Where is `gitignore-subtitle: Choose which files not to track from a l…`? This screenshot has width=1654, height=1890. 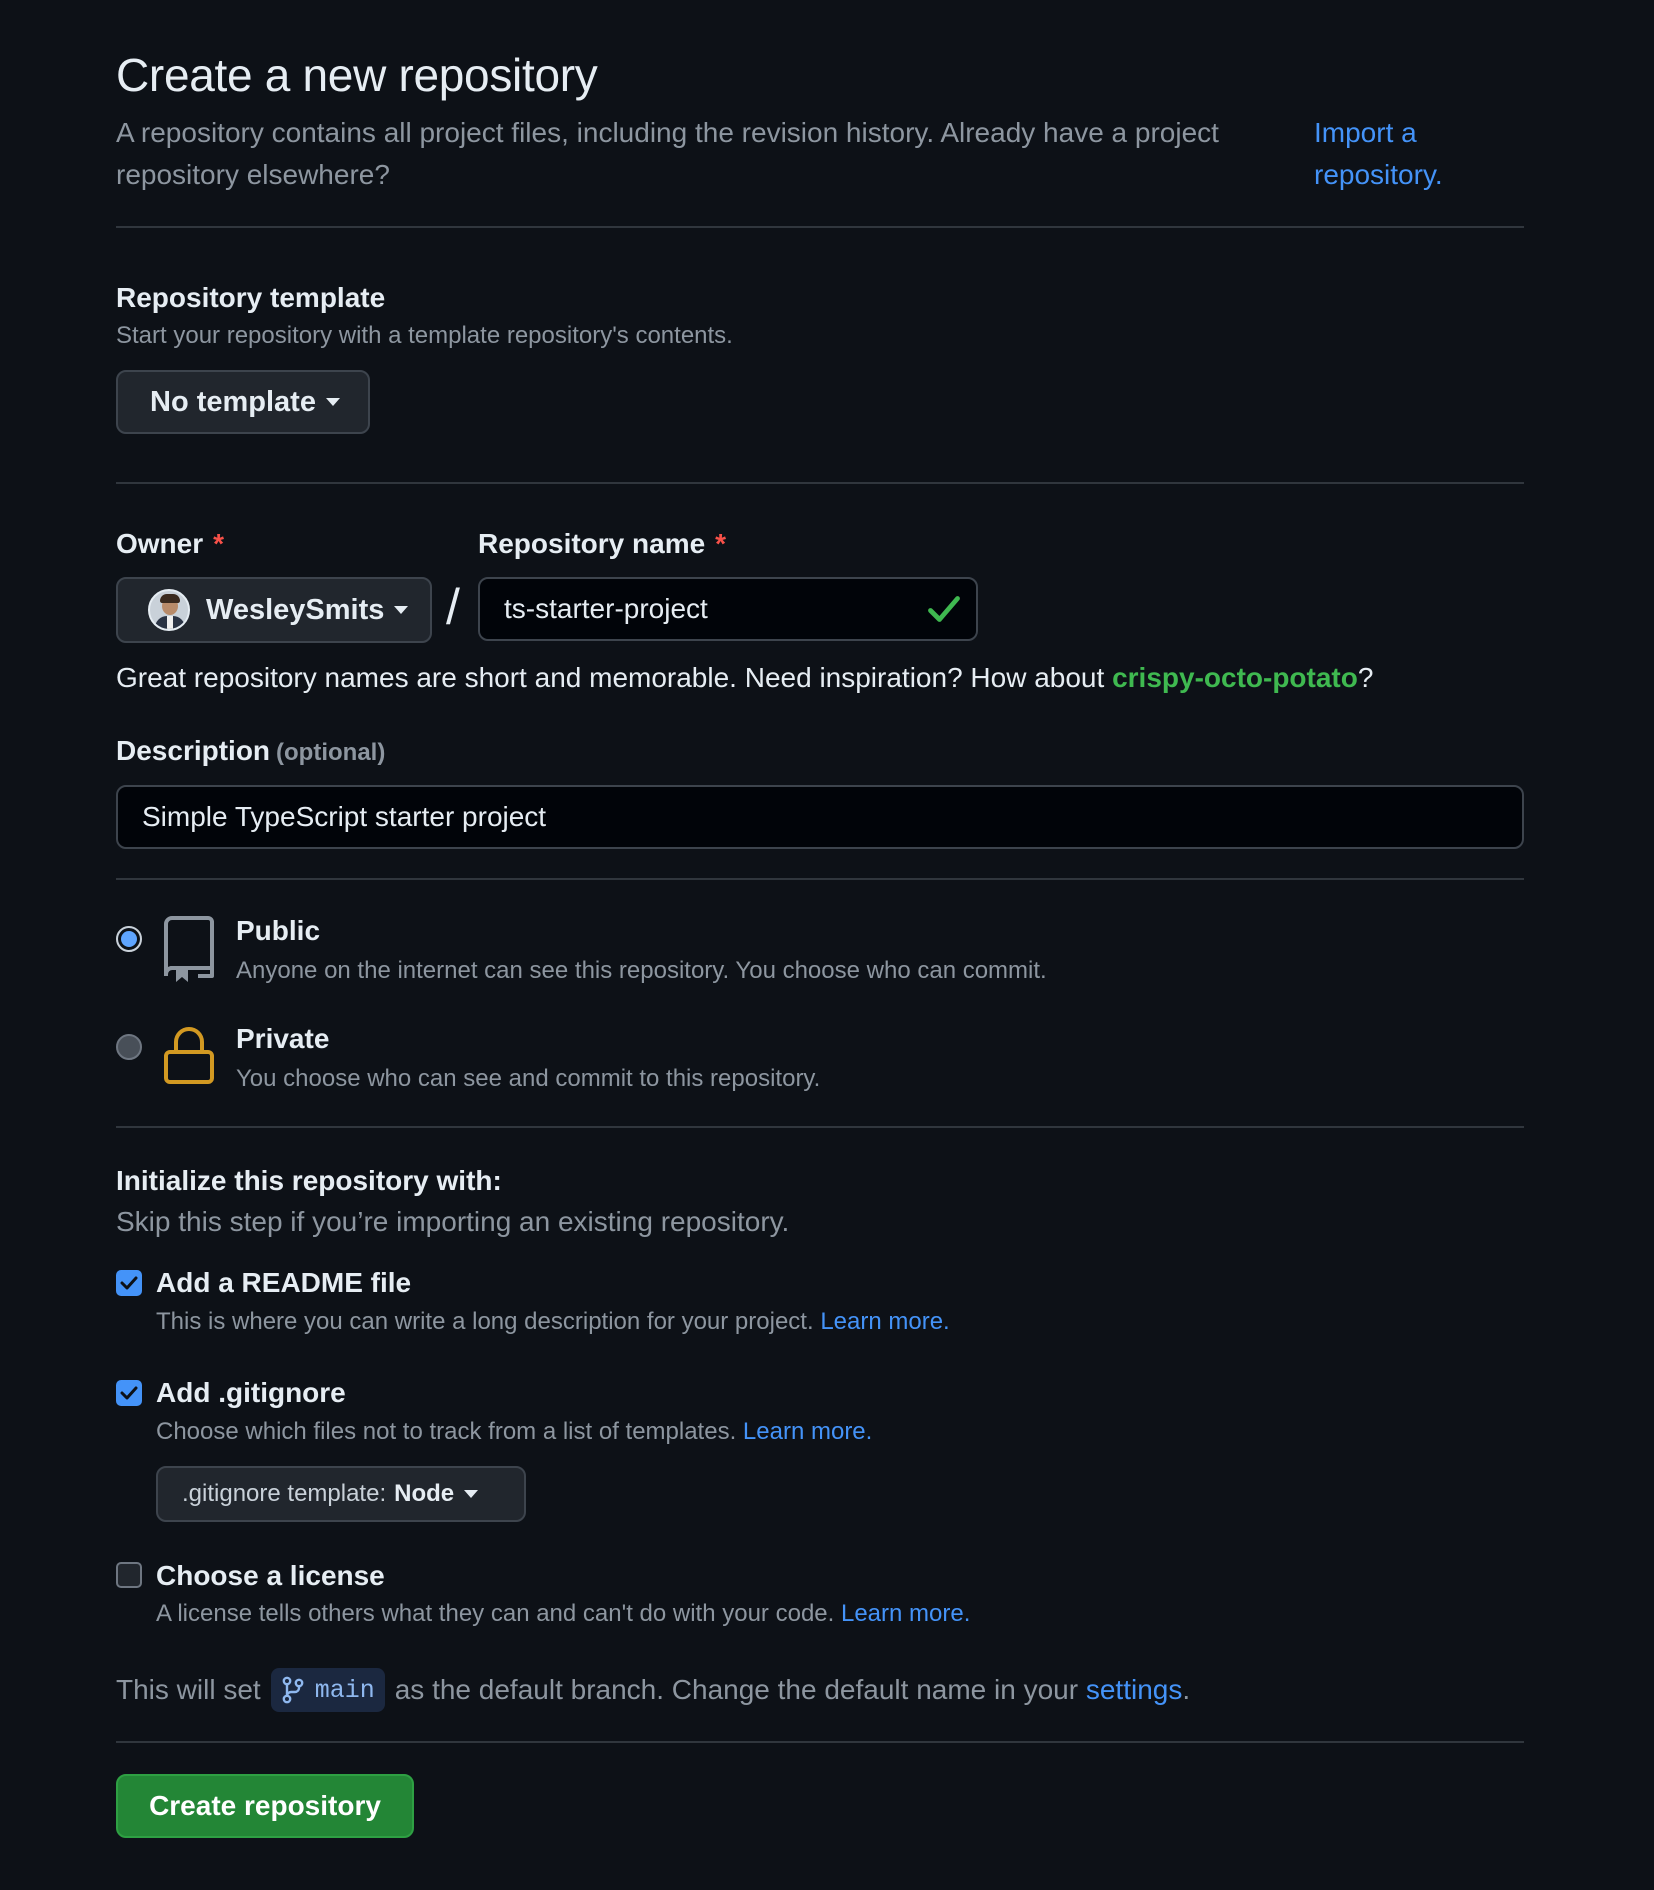
gitignore-subtitle: Choose which files not to track from a l… is located at coordinates (514, 1431).